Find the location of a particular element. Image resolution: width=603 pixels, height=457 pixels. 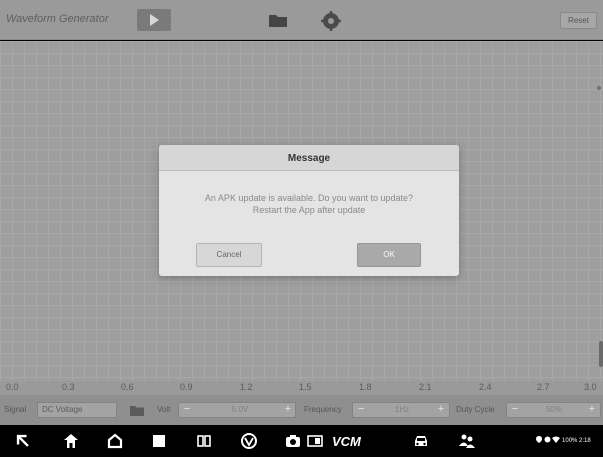

home-button is located at coordinates (71, 441).